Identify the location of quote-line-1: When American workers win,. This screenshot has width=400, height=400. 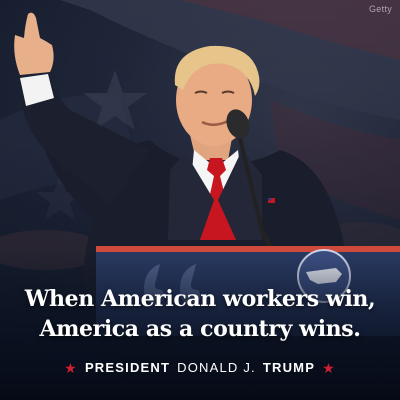
(200, 299).